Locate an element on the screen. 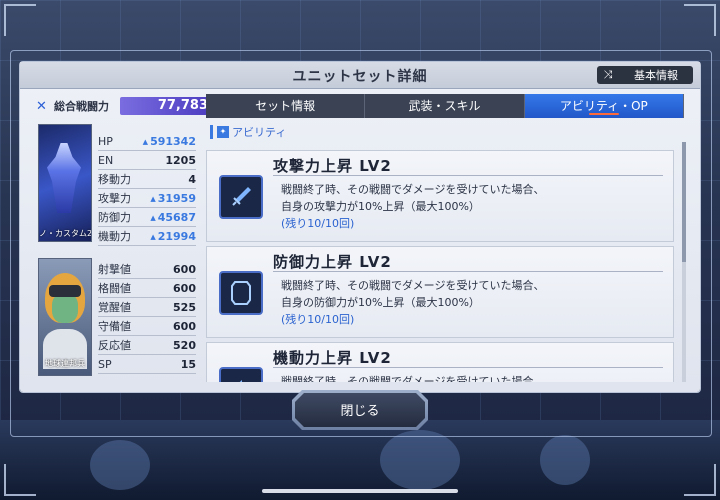 Image resolution: width=720 pixels, height=500 pixels. pilot-stats: 射撃値 600 格闘値 600 覚醒値 525 守備値 600 反応値 520 SP 15 is located at coordinates (147, 317).